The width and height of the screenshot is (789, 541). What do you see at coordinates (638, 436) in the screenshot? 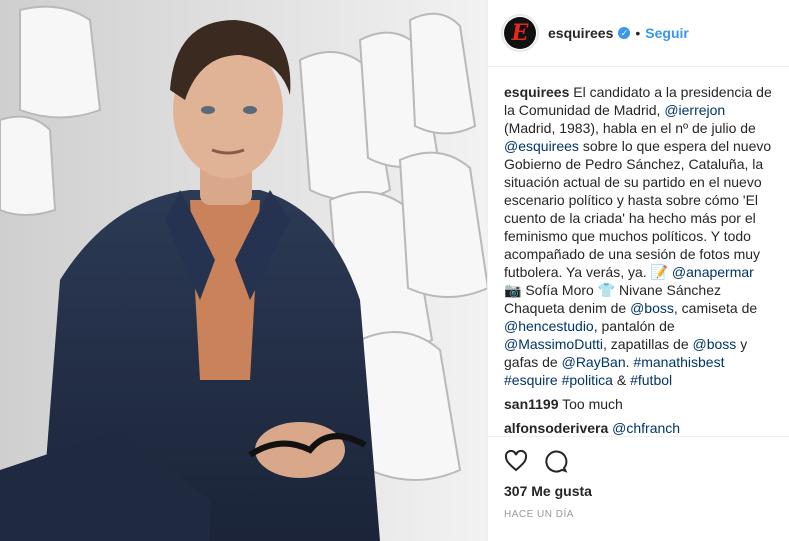
I see `divider` at bounding box center [638, 436].